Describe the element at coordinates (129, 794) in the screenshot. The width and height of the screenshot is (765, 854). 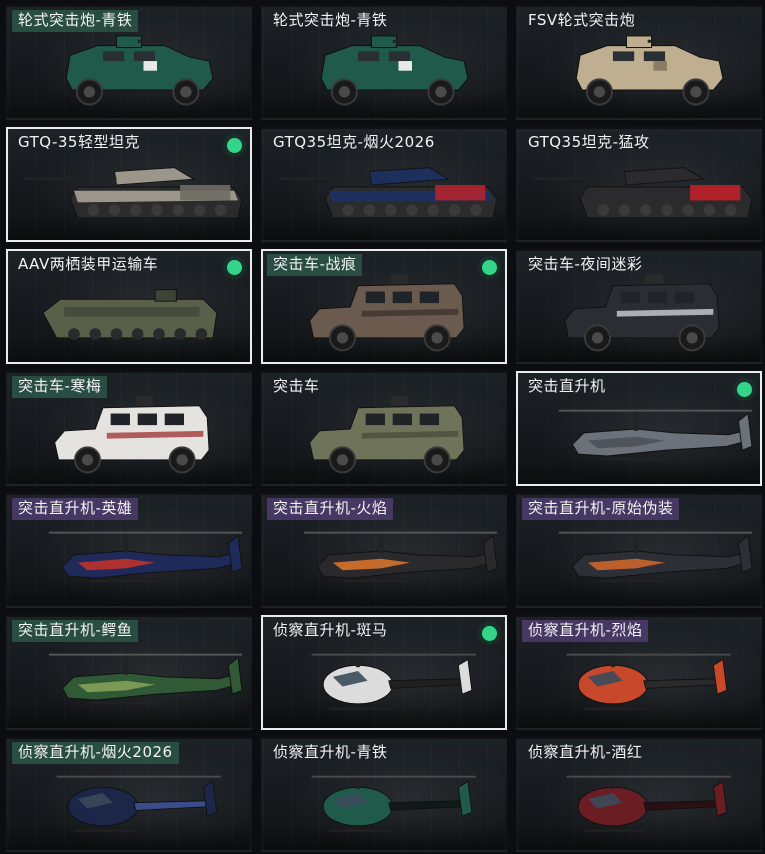
I see `vehicle-skin-card: 侦察直升机-烟火2026` at that location.